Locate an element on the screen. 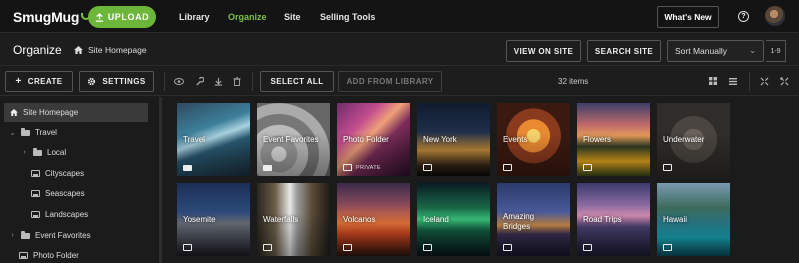 The height and width of the screenshot is (263, 799). settings-button: SETTINGS is located at coordinates (116, 81).